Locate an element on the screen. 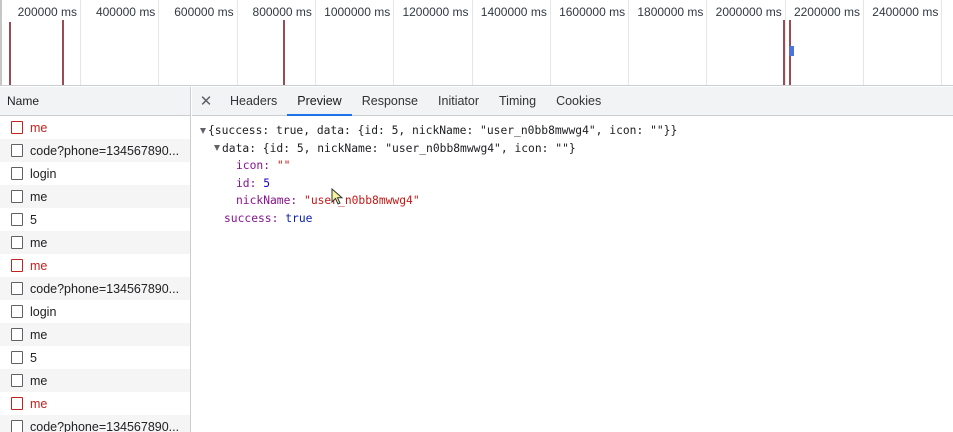 This screenshot has width=953, height=432. timeline-request-bar is located at coordinates (791, 51).